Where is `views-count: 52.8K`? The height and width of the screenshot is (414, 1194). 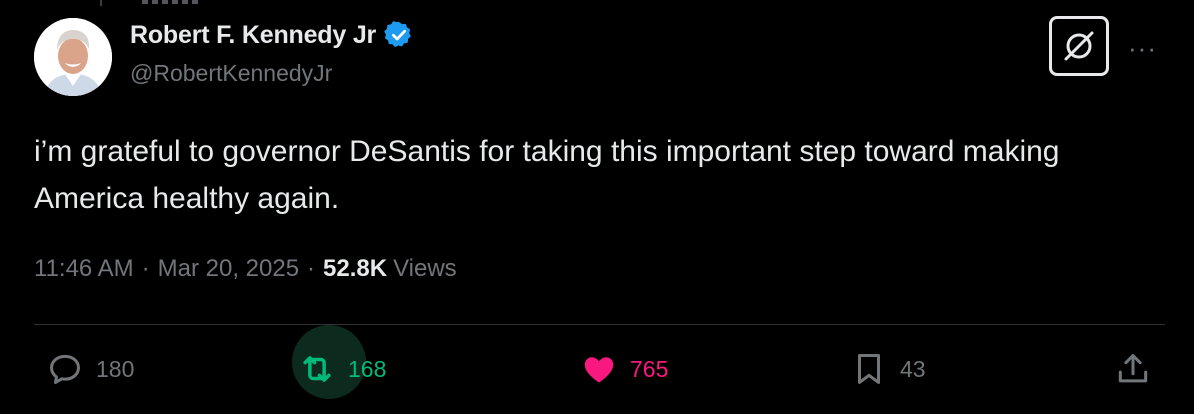 views-count: 52.8K is located at coordinates (355, 269).